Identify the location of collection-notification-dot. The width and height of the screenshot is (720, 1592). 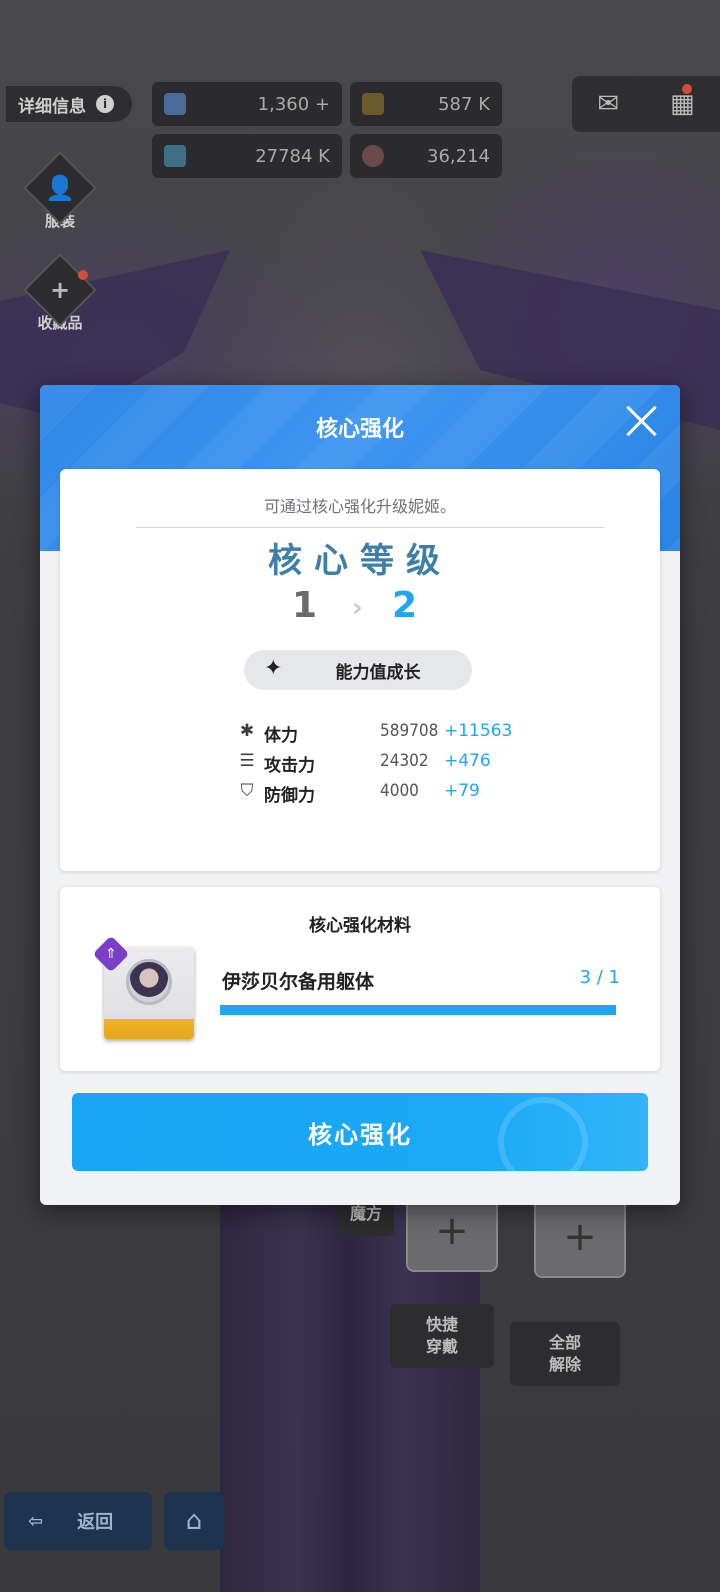
(83, 275).